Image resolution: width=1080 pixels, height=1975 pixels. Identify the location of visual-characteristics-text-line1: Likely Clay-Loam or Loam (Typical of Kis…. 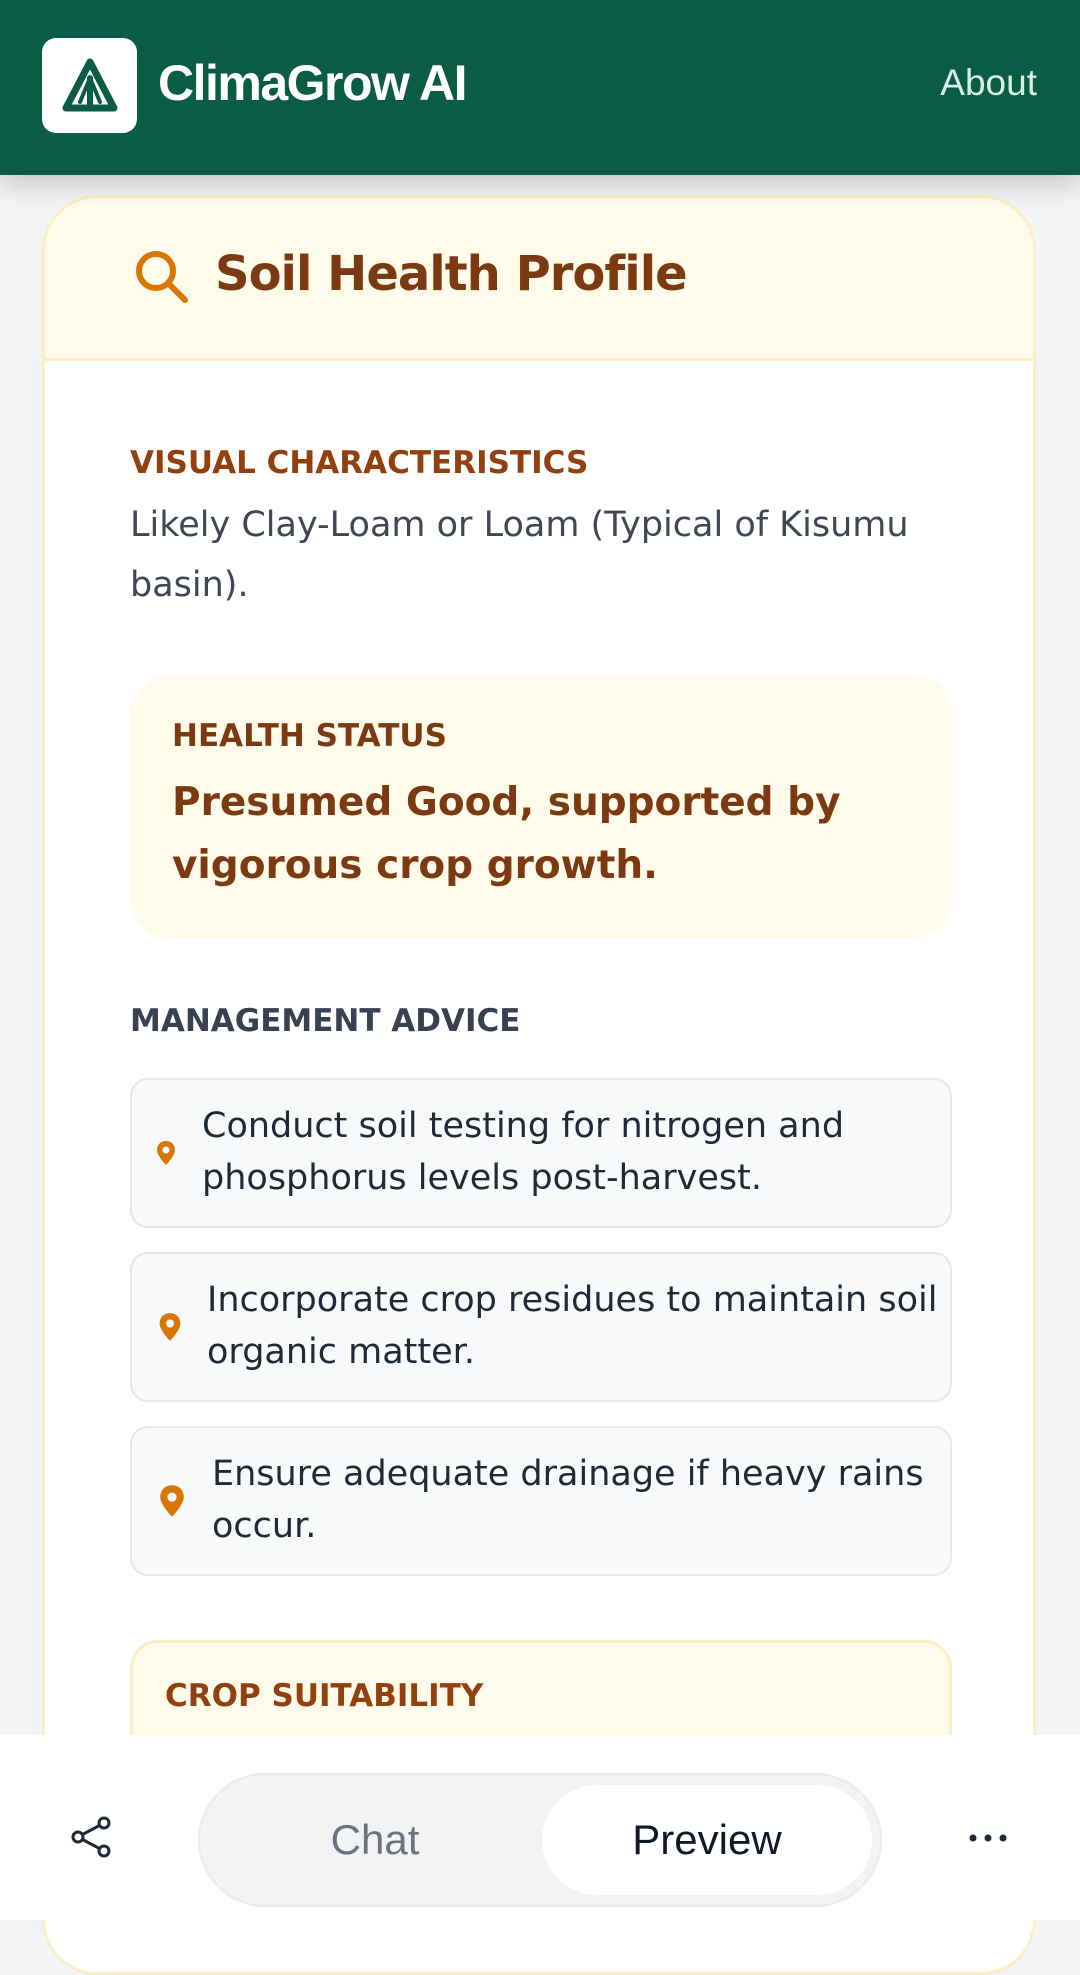
(519, 525).